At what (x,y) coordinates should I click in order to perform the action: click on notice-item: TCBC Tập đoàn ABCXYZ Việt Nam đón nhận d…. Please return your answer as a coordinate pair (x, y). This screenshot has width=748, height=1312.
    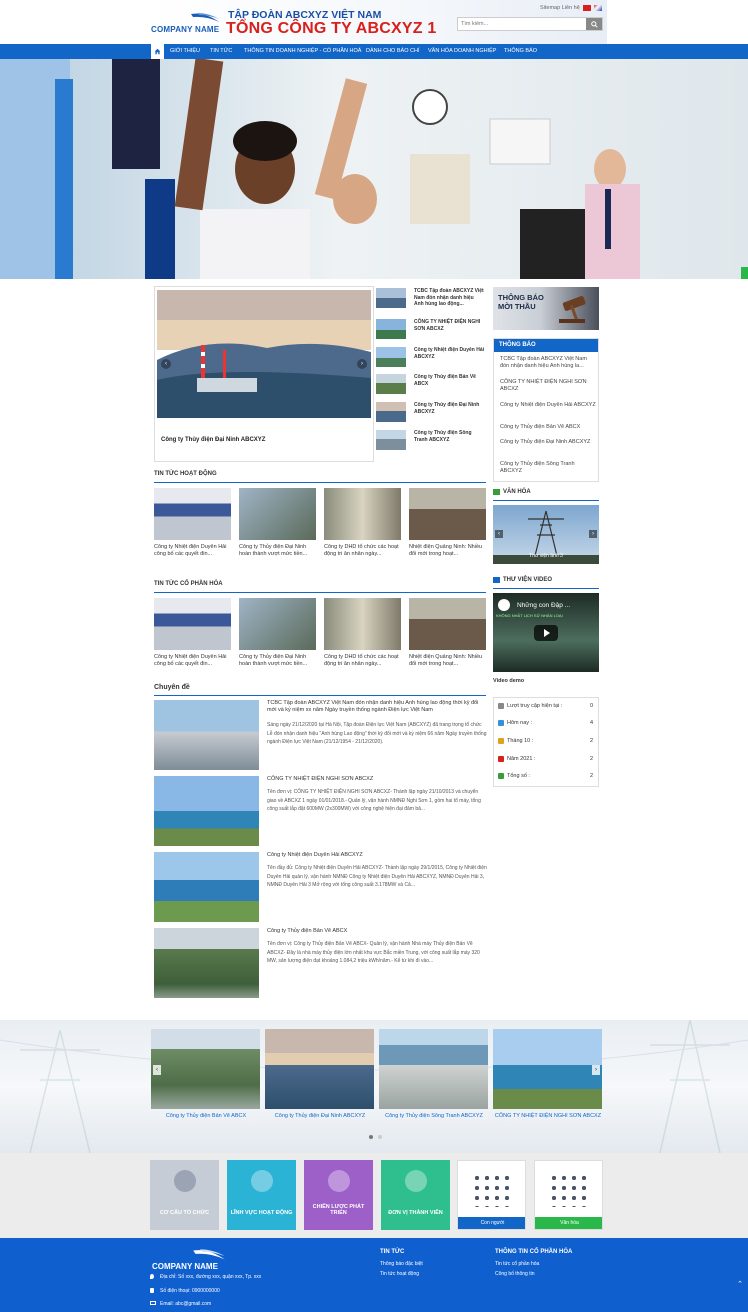
    Looking at the image, I should click on (548, 363).